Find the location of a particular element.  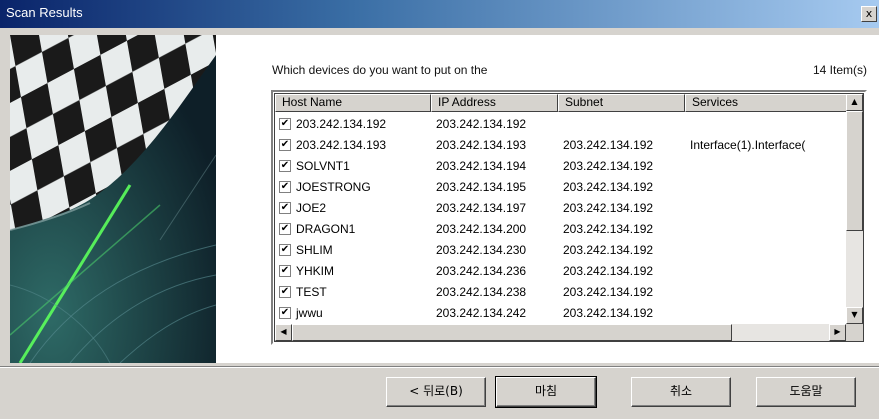

host-name-cell: SHLIM is located at coordinates (314, 249).